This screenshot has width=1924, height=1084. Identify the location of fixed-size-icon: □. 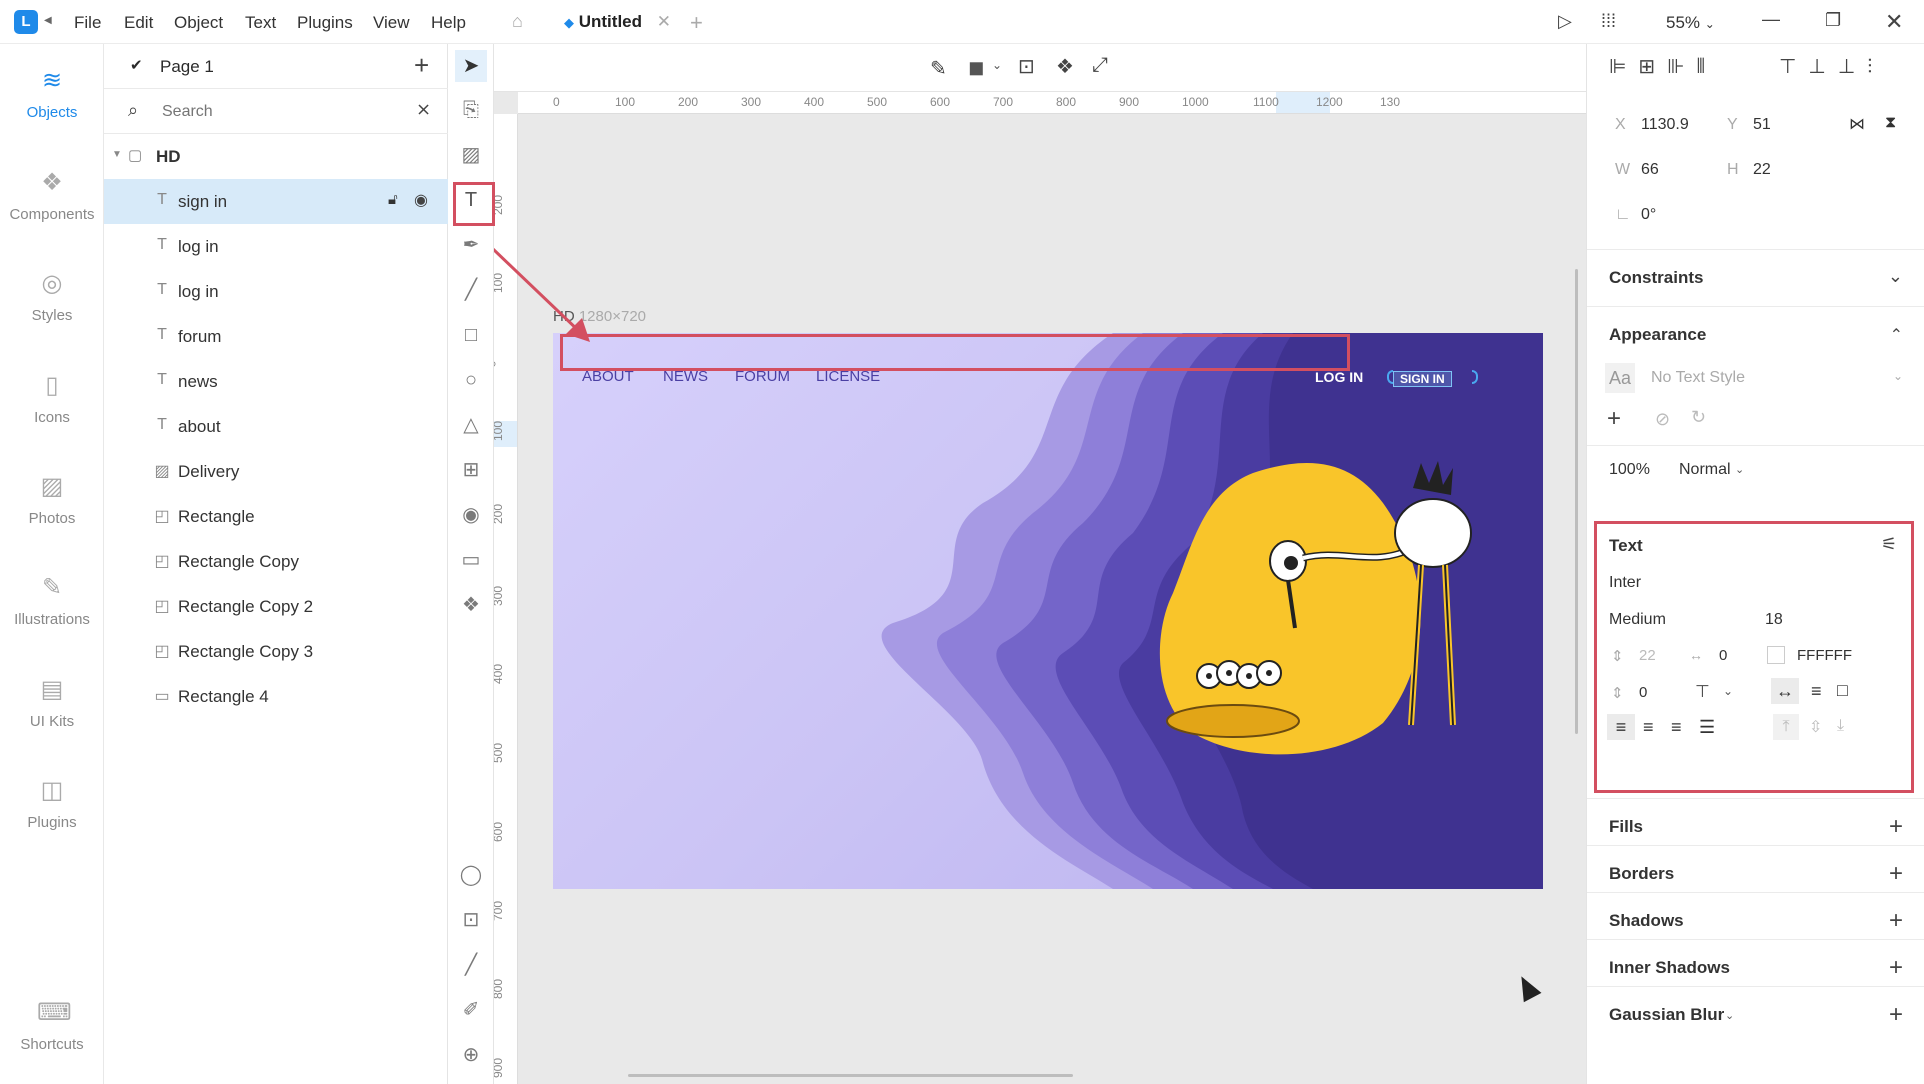
(1842, 690).